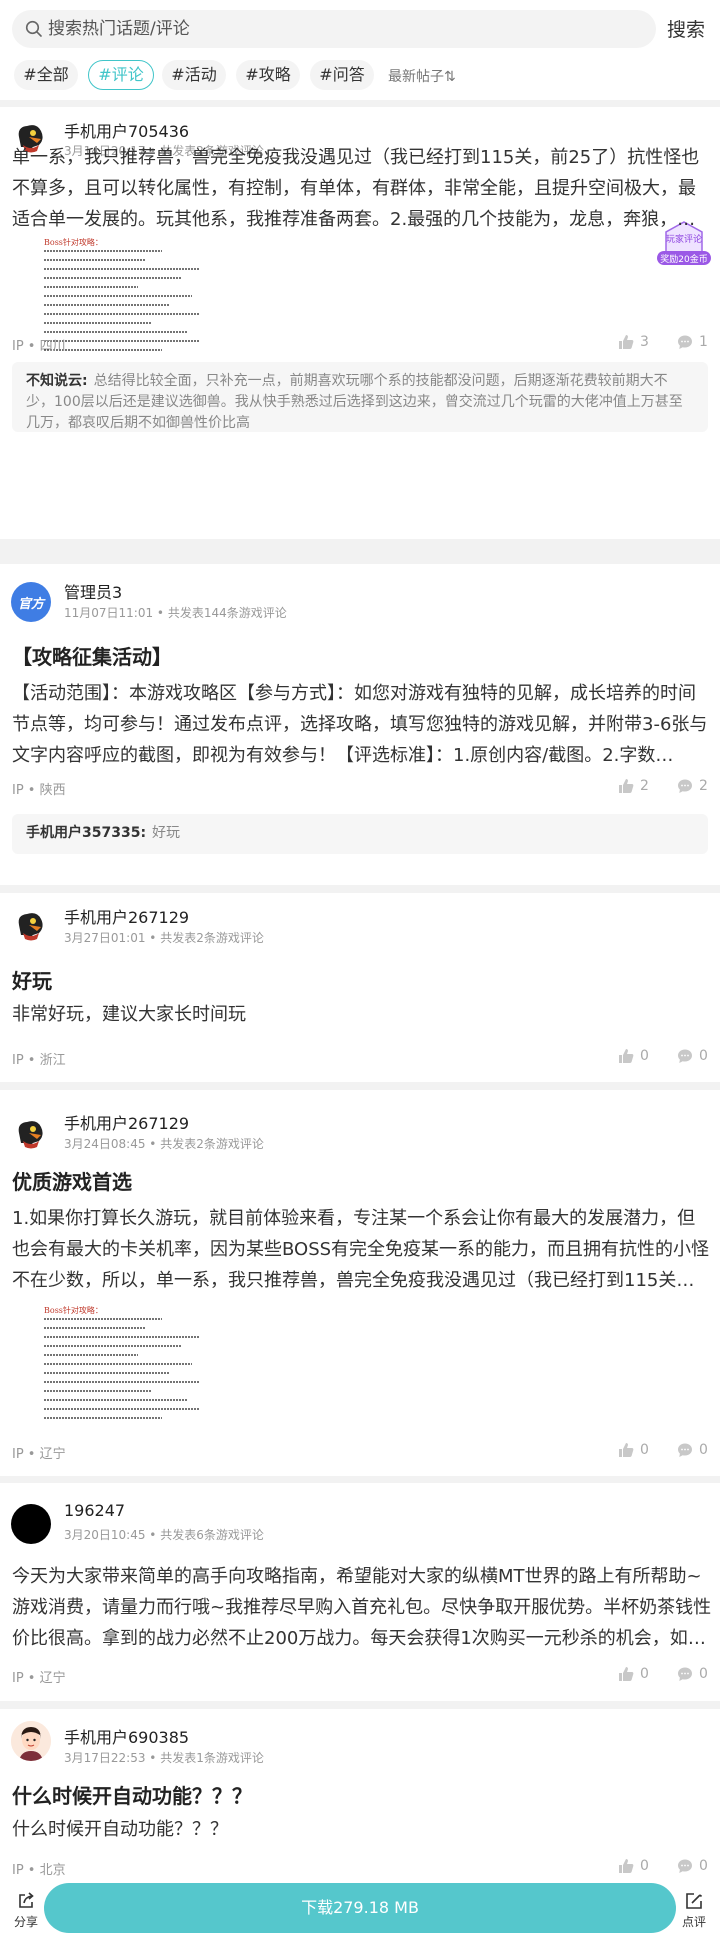 This screenshot has width=720, height=1937. Describe the element at coordinates (72, 1180) in the screenshot. I see `post-title: 优质游戏首选` at that location.